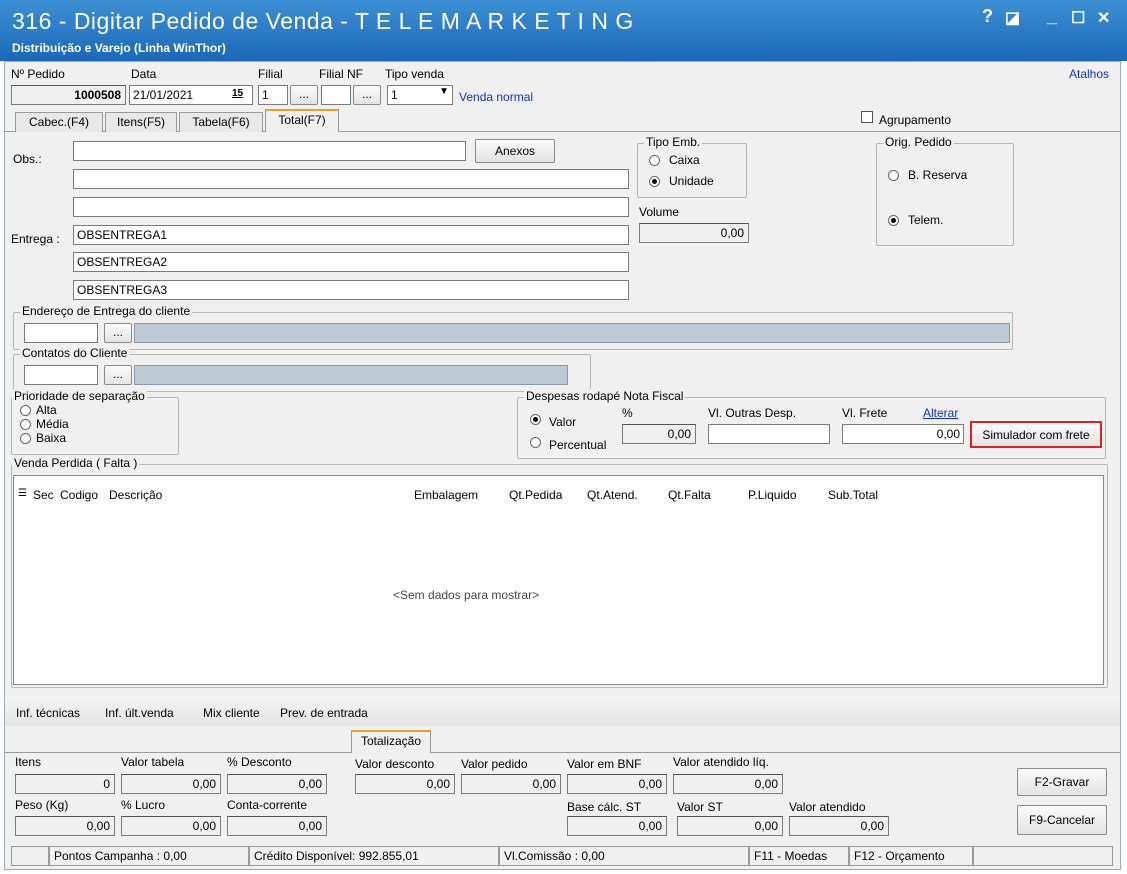 Image resolution: width=1127 pixels, height=874 pixels. What do you see at coordinates (267, 805) in the screenshot?
I see `conta-corrente-label: Conta-corrente` at bounding box center [267, 805].